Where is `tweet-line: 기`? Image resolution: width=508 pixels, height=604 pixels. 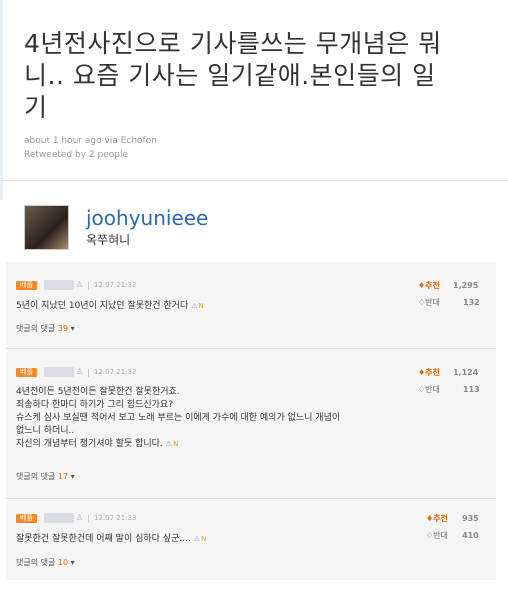 tweet-line: 기 is located at coordinates (36, 107).